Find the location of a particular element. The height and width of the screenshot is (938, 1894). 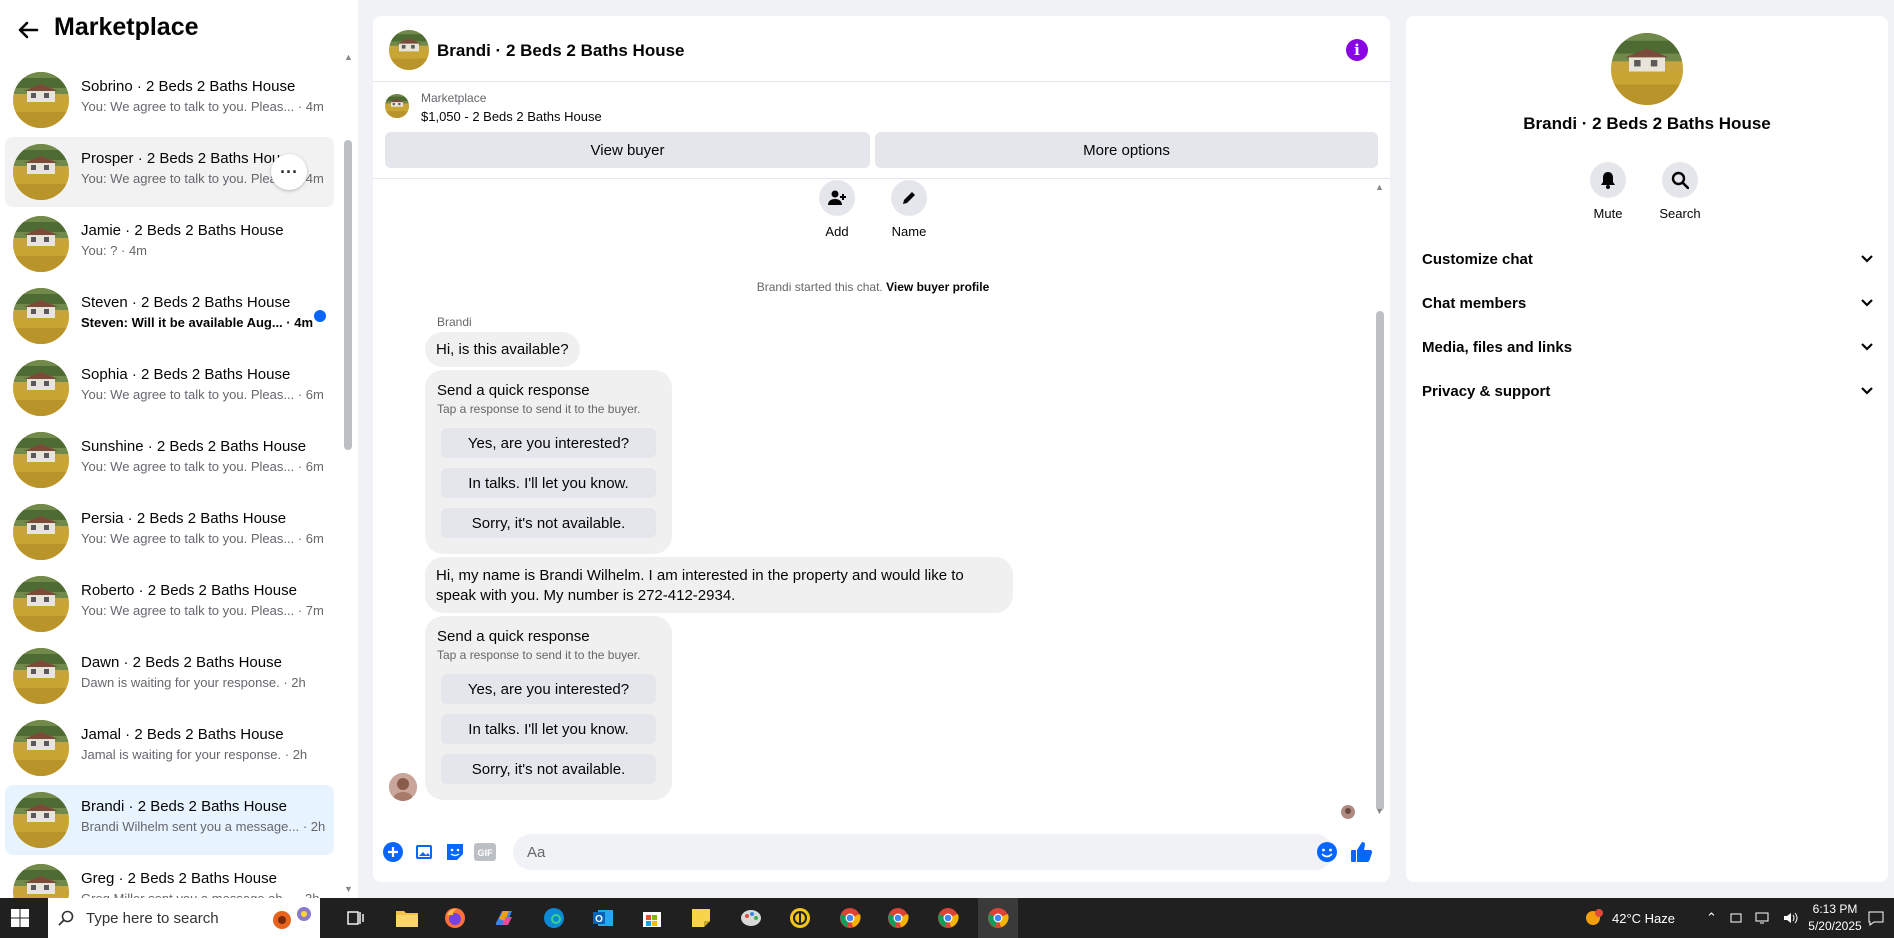

privacy-support-section: Privacy & support is located at coordinates (1648, 391).